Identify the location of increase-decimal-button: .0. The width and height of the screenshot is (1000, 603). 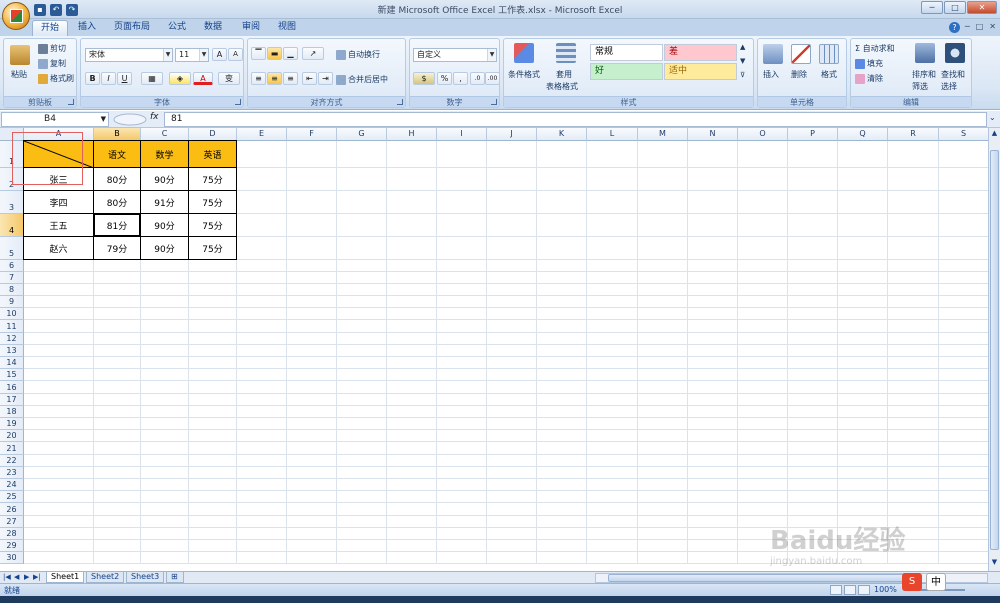
(477, 78).